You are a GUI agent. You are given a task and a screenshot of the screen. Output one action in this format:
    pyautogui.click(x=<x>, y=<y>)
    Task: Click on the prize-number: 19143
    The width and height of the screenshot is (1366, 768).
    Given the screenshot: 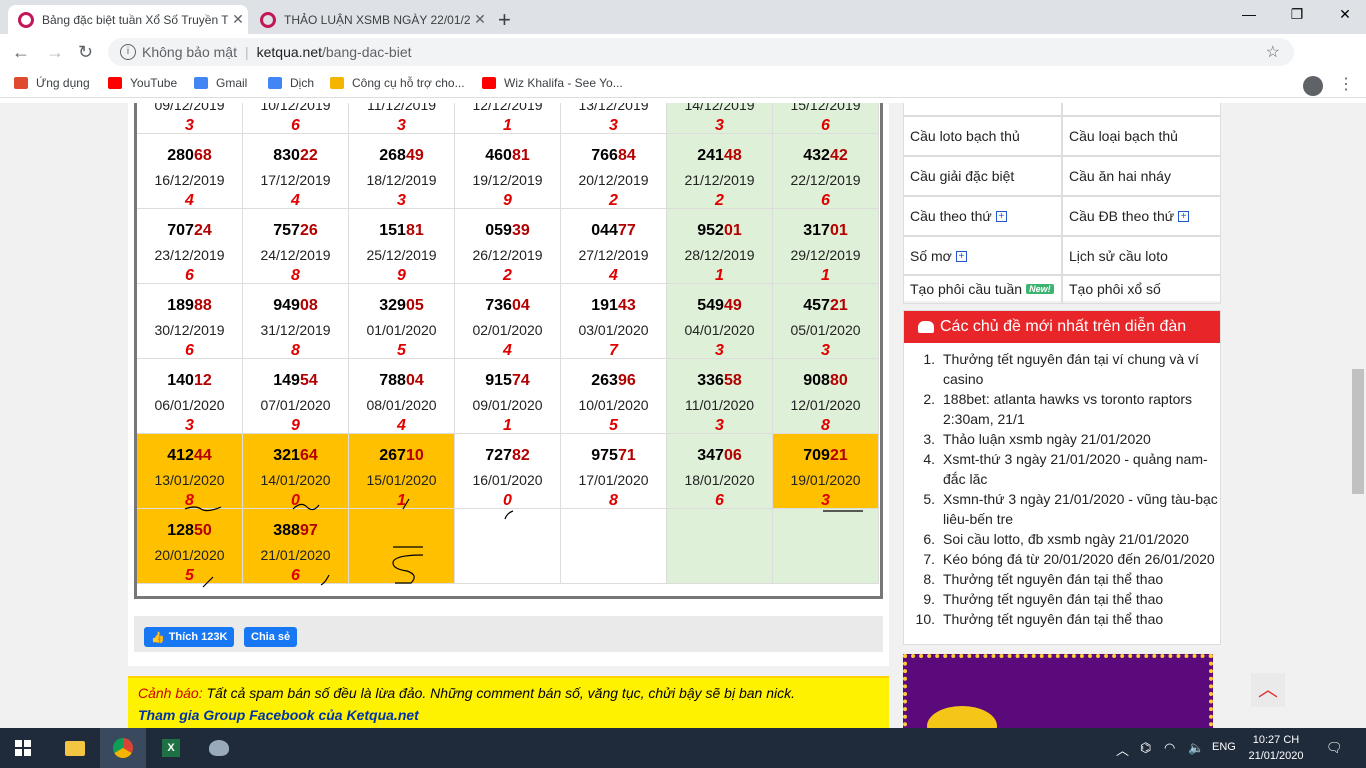 What is the action you would take?
    pyautogui.click(x=613, y=306)
    